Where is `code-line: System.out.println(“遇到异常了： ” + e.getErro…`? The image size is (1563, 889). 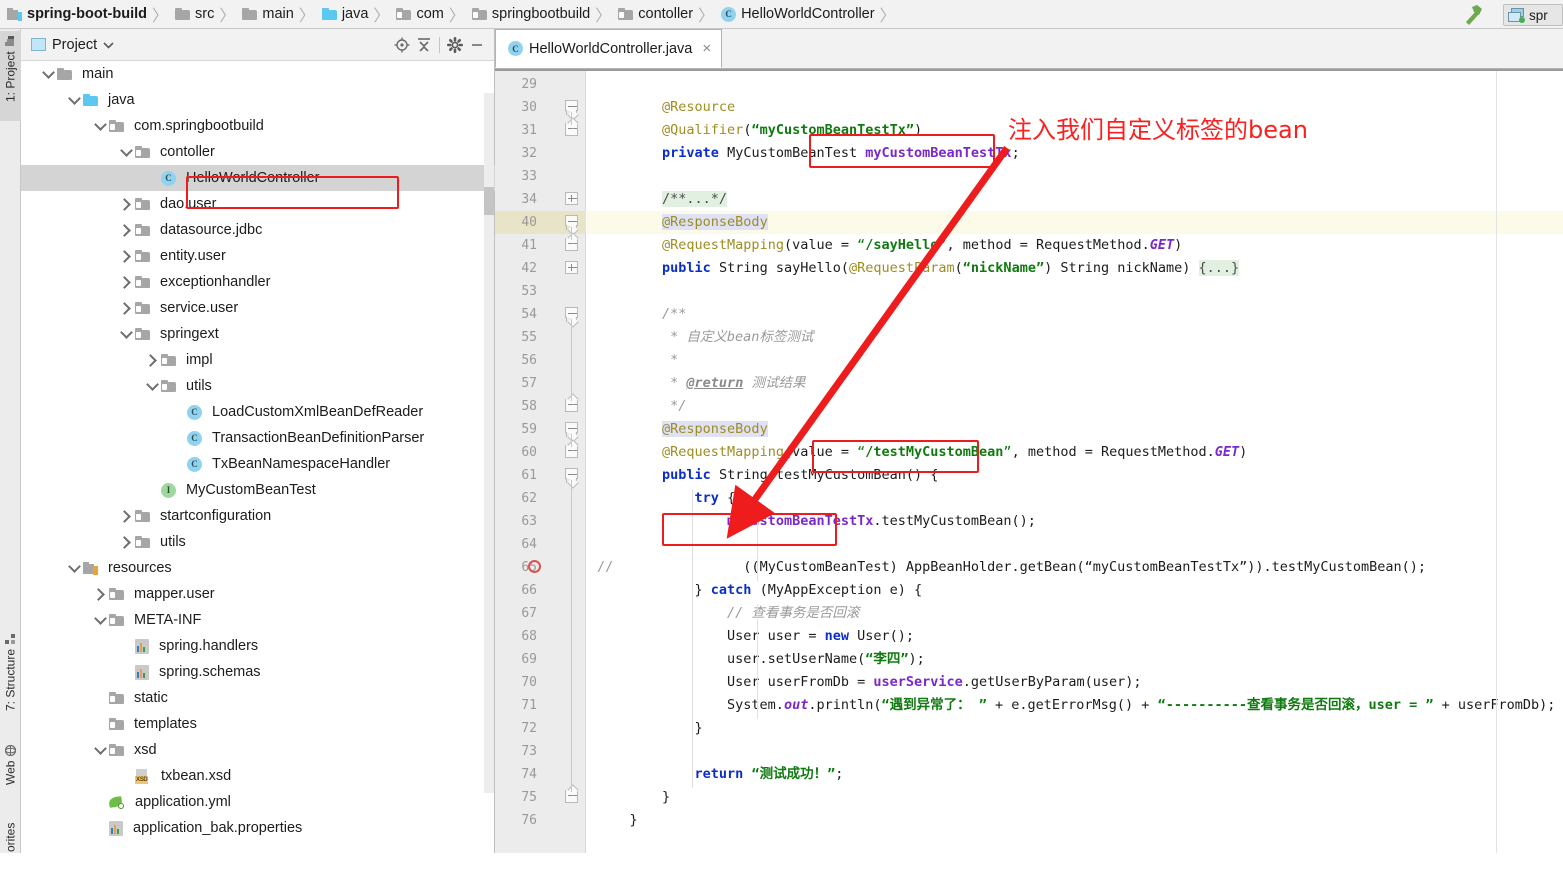 code-line: System.out.println(“遇到异常了： ” + e.getErro… is located at coordinates (1076, 705).